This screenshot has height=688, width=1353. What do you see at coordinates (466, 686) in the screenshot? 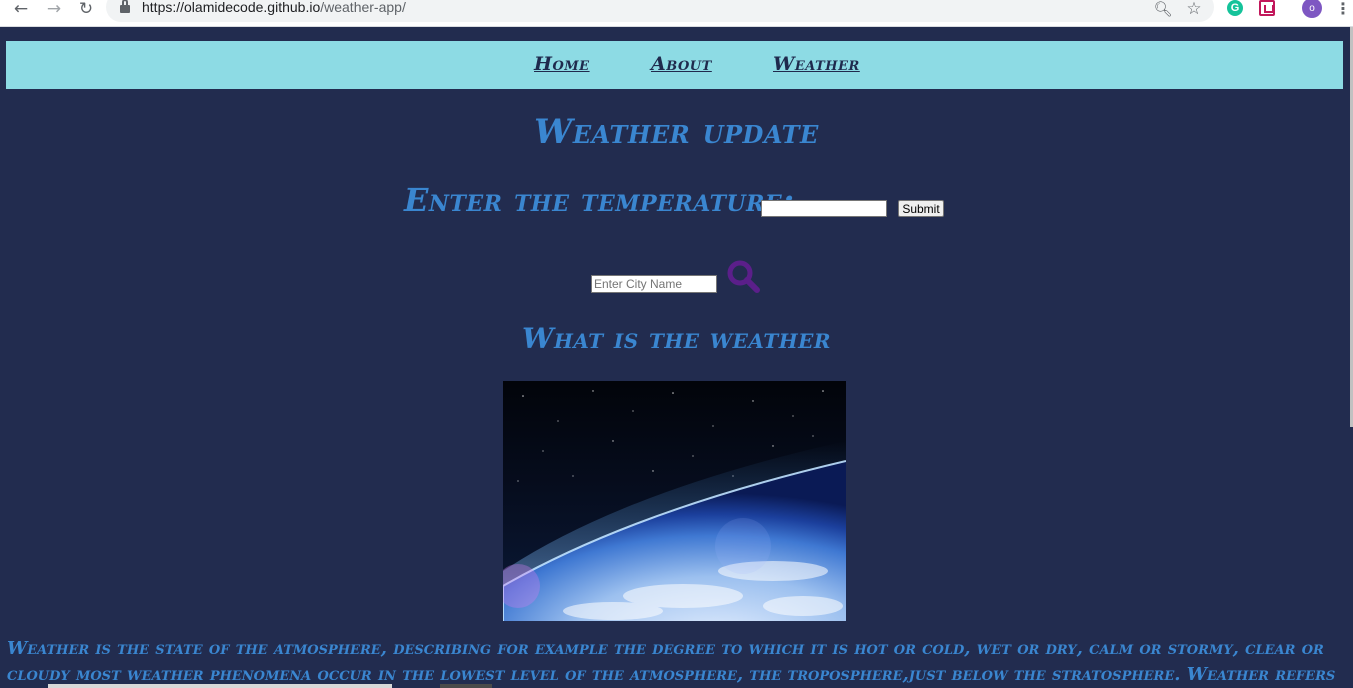
I see `scrollbar-thumb` at bounding box center [466, 686].